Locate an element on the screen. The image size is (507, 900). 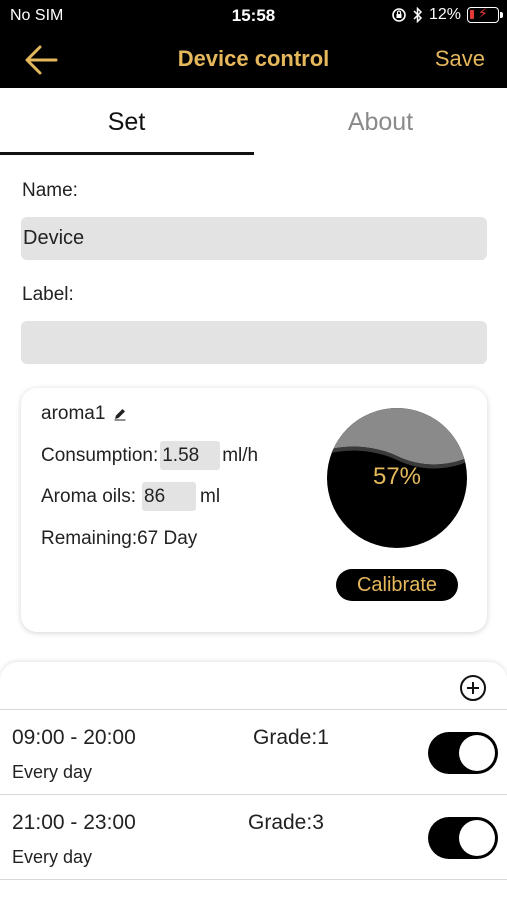
tab-bar: Set About is located at coordinates (253, 122).